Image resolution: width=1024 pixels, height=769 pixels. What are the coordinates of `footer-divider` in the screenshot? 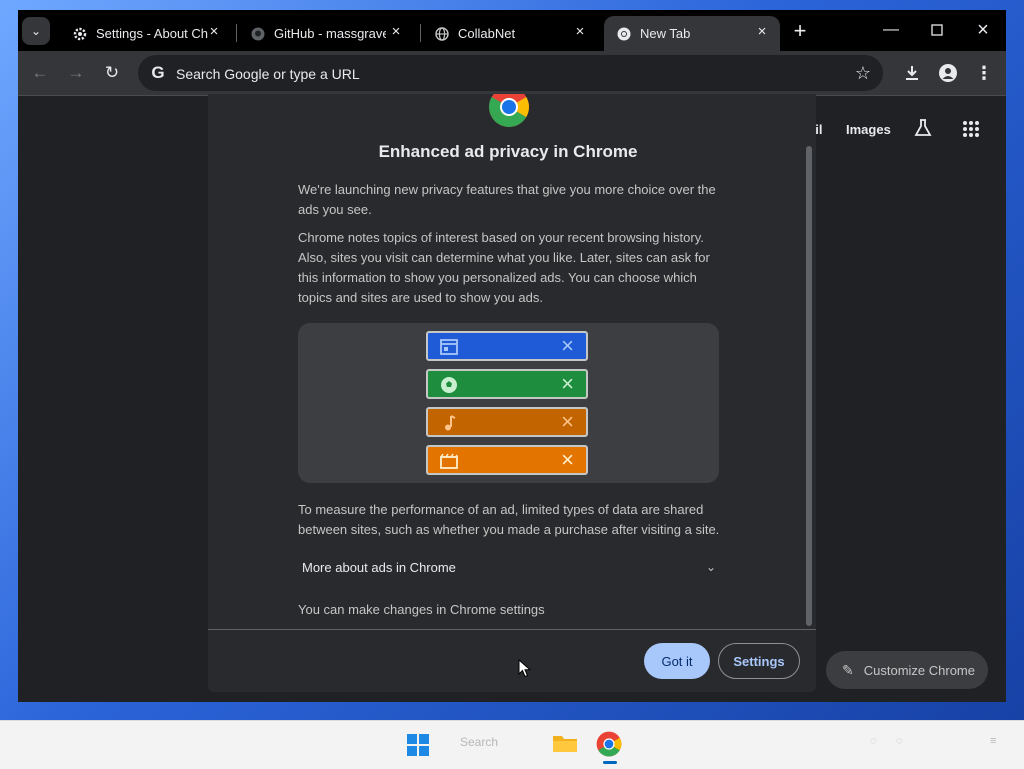 It's located at (512, 629).